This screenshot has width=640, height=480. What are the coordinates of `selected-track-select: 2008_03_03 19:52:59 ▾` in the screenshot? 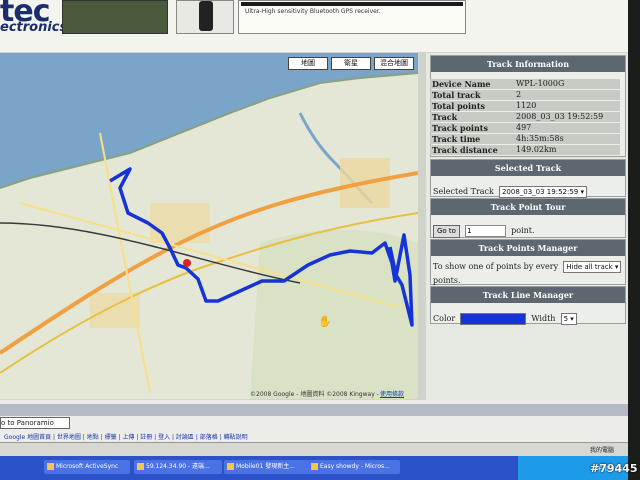 It's located at (542, 192).